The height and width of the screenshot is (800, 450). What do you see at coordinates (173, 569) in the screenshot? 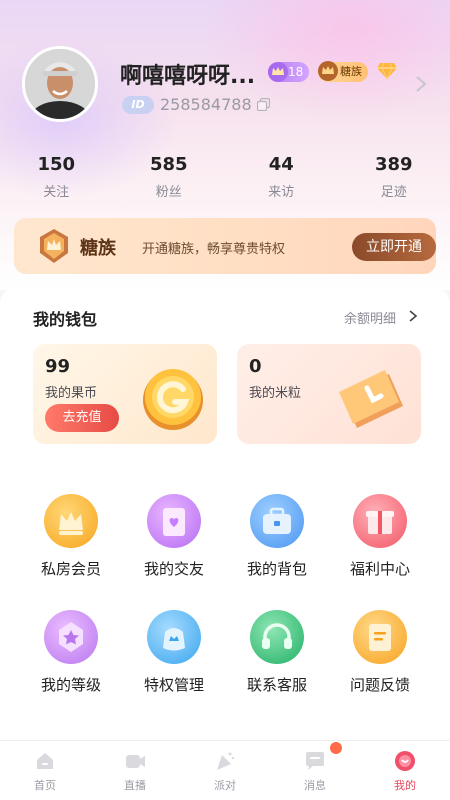
I see `grid-label: 我的交友` at bounding box center [173, 569].